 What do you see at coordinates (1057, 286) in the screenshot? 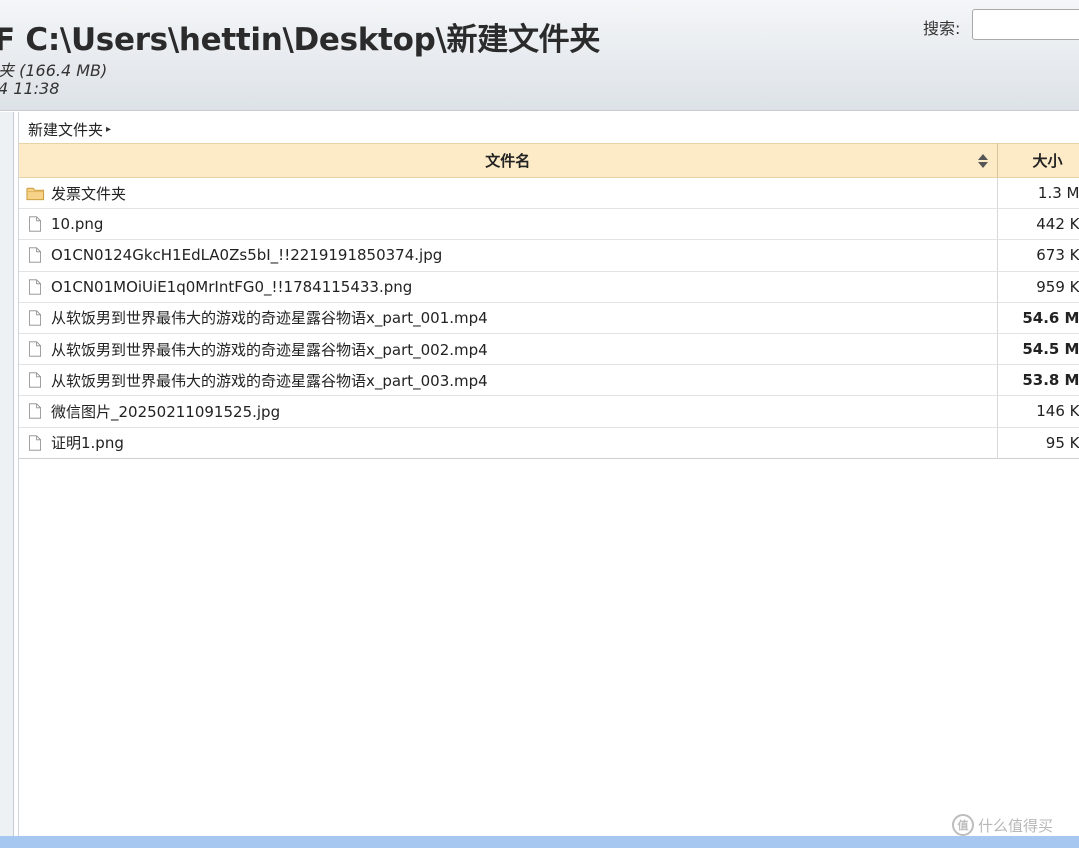
I see `file-size: 959 K` at bounding box center [1057, 286].